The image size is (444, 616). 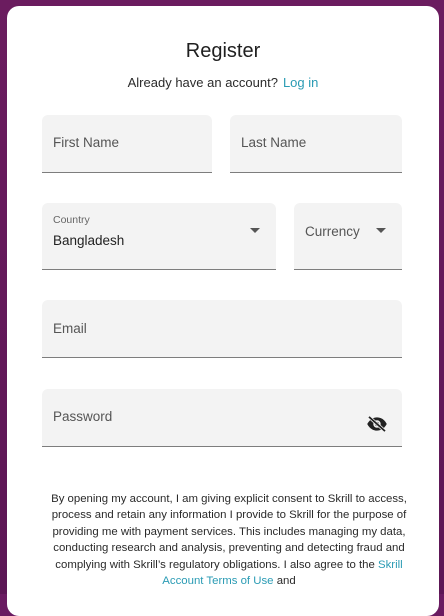 I want to click on email-field: Email, so click(x=222, y=329).